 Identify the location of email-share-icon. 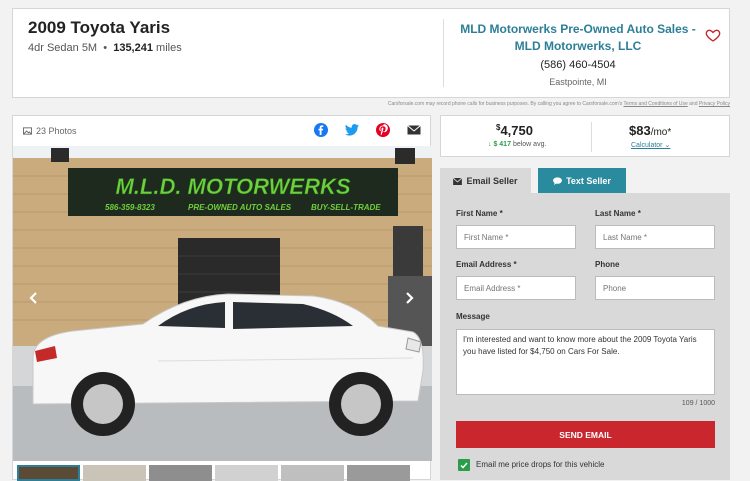
(414, 130).